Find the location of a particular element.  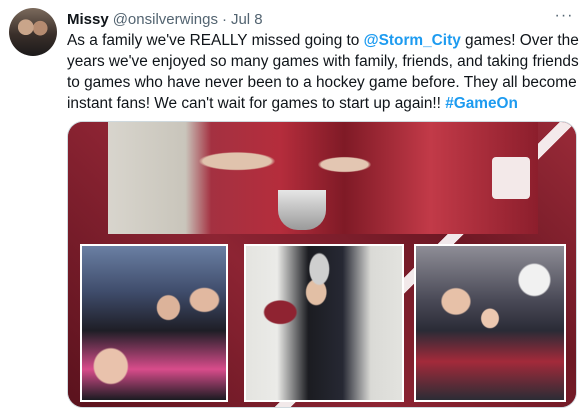

tweet-date: Jul 8 is located at coordinates (247, 19).